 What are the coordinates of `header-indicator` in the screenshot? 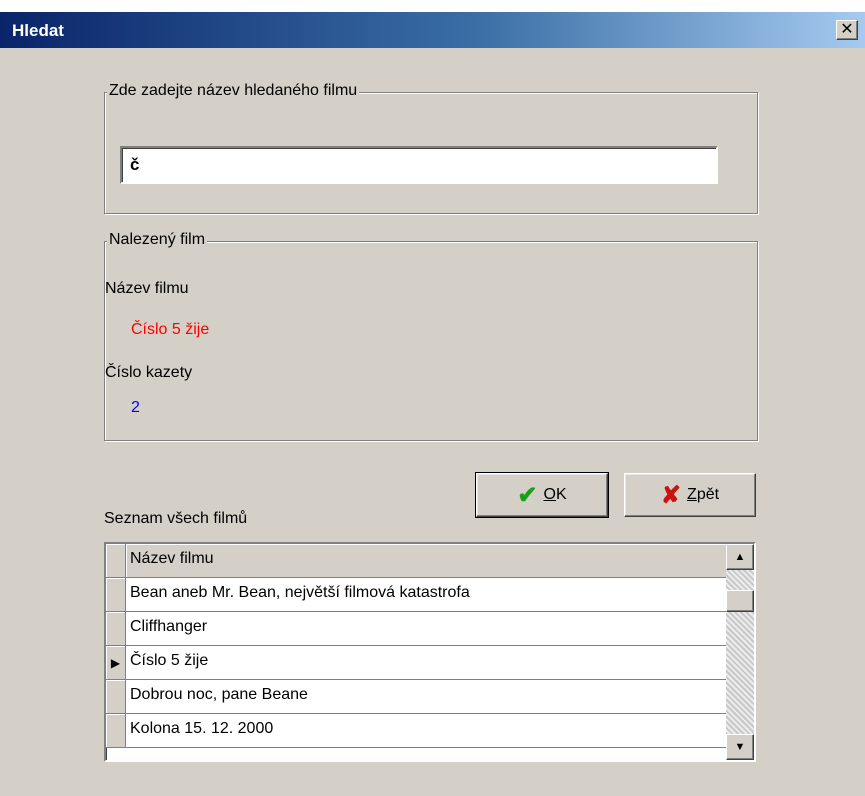 It's located at (116, 560).